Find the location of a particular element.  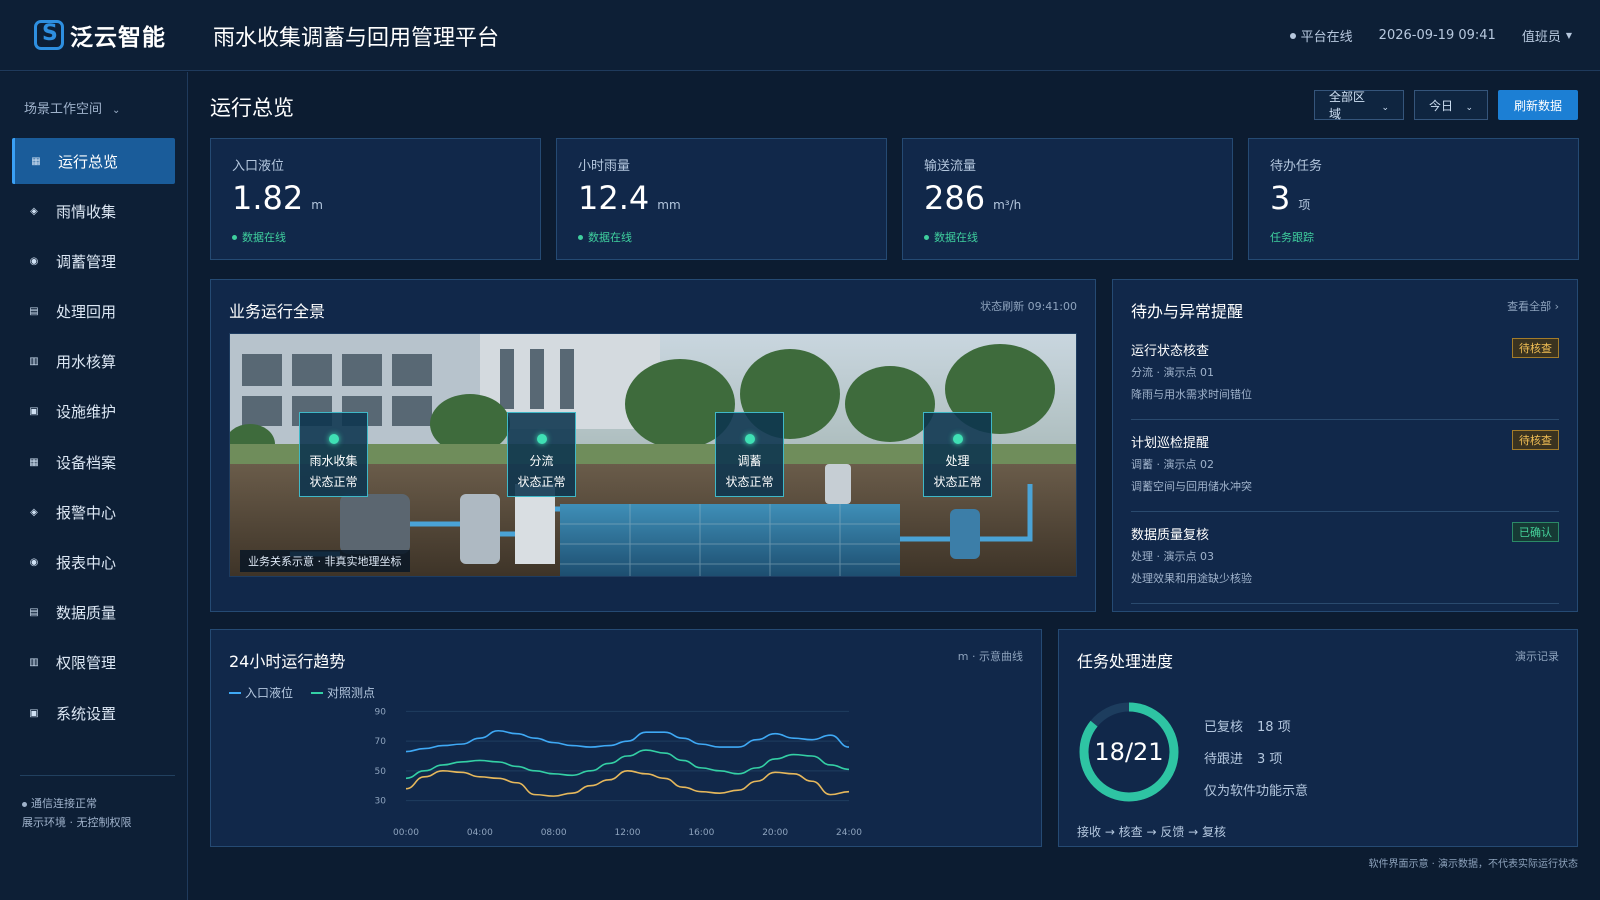

user-name: 值班员 is located at coordinates (1541, 37).